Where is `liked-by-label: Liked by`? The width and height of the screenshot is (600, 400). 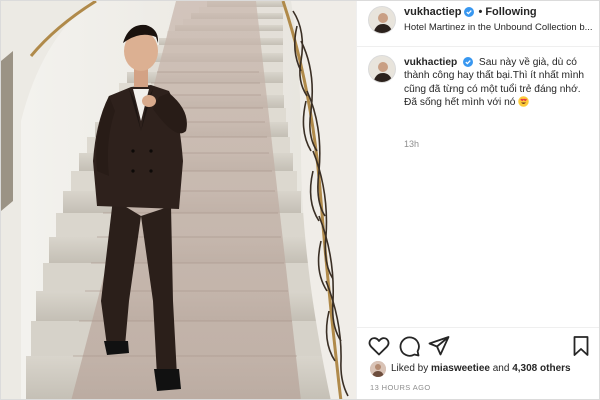 liked-by-label: Liked by is located at coordinates (410, 368).